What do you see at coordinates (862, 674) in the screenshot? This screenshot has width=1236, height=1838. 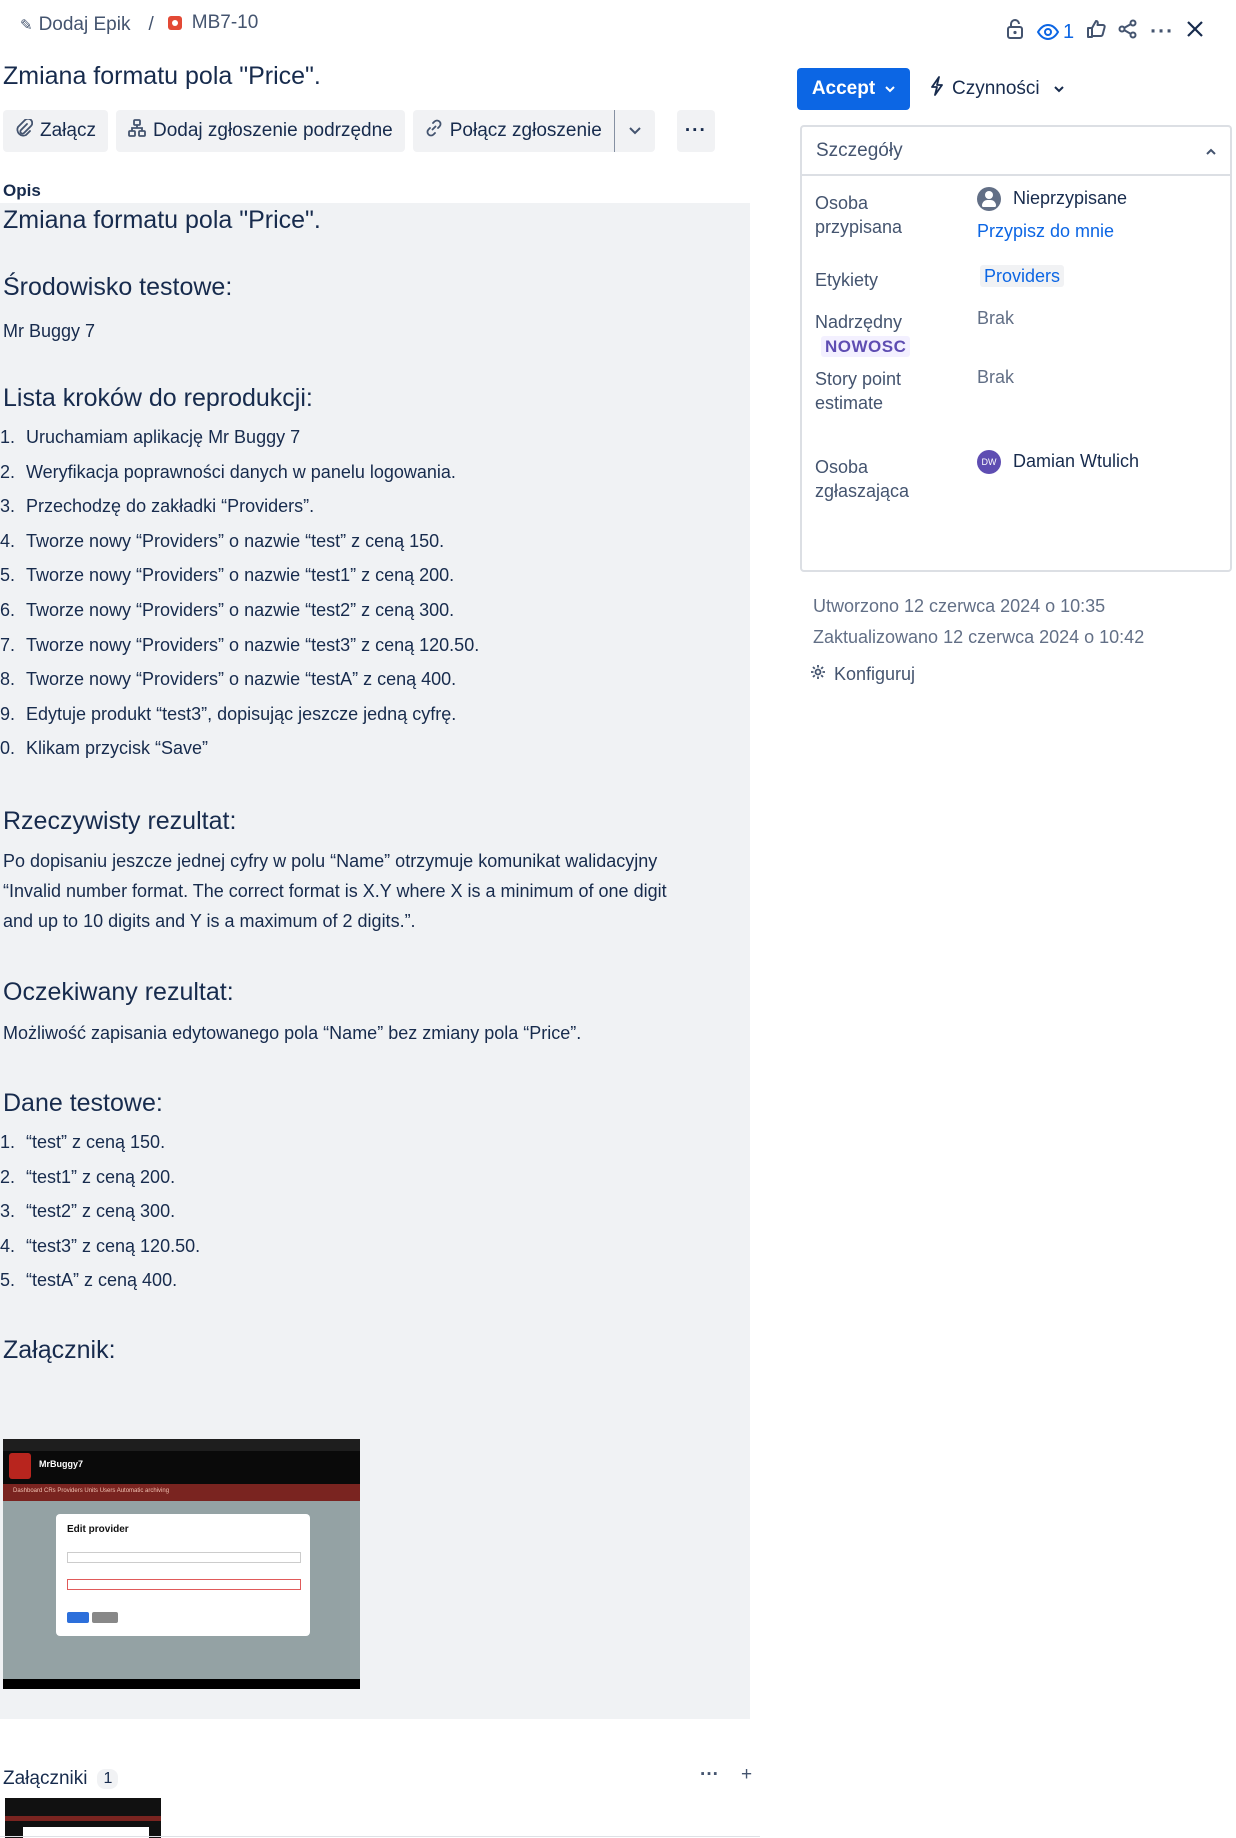 I see `configure-button: Konfiguruj` at bounding box center [862, 674].